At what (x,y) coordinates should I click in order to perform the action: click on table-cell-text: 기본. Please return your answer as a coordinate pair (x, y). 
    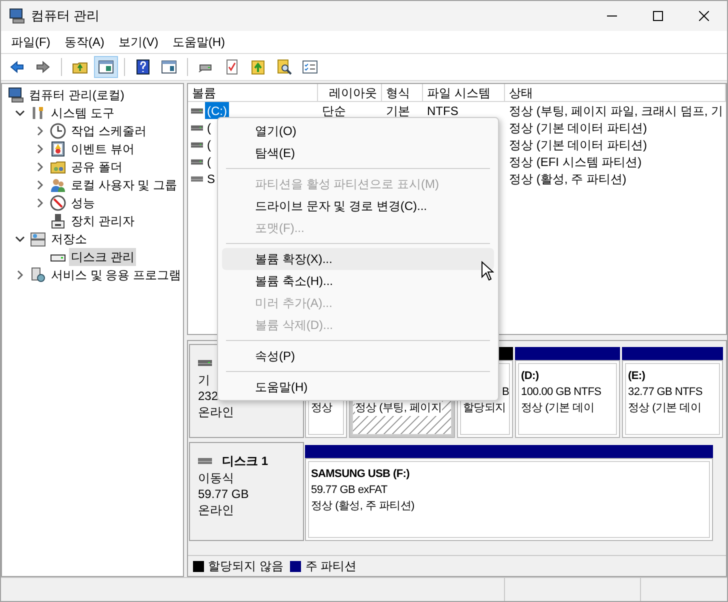
    Looking at the image, I should click on (398, 110).